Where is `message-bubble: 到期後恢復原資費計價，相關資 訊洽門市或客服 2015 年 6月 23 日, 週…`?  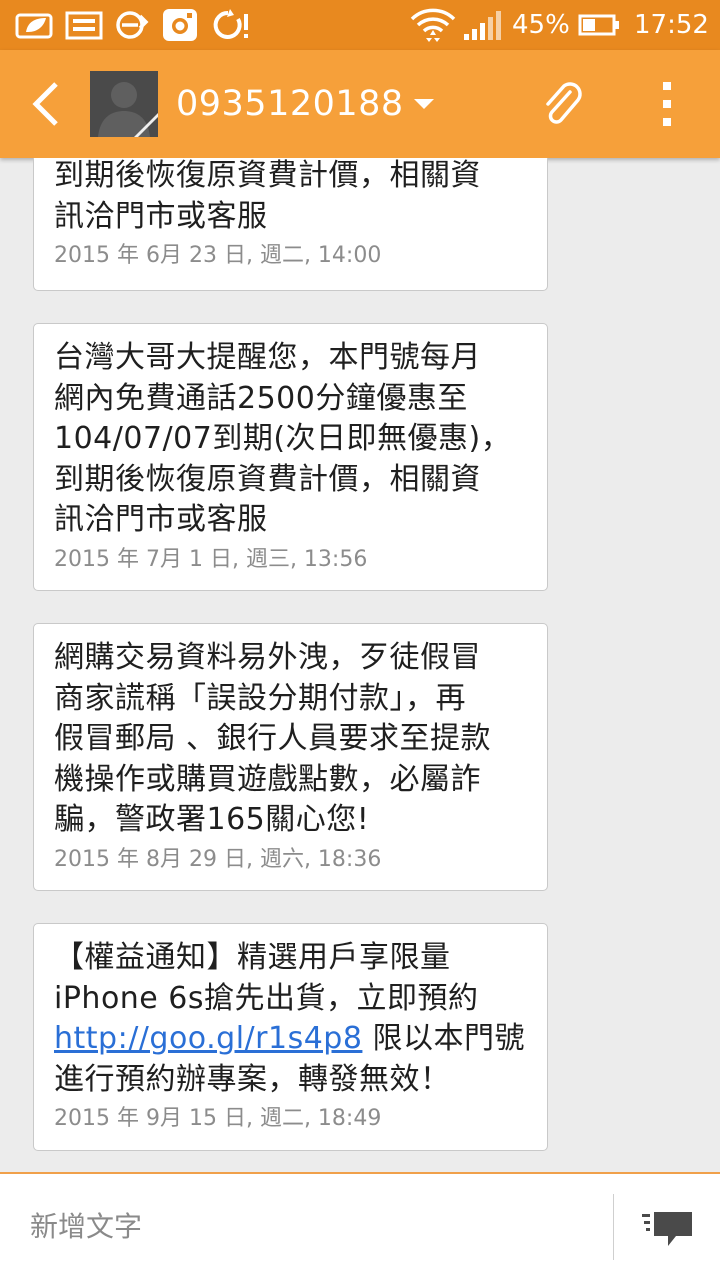
message-bubble: 到期後恢復原資費計價，相關資 訊洽門市或客服 2015 年 6月 23 日, 週… is located at coordinates (290, 224).